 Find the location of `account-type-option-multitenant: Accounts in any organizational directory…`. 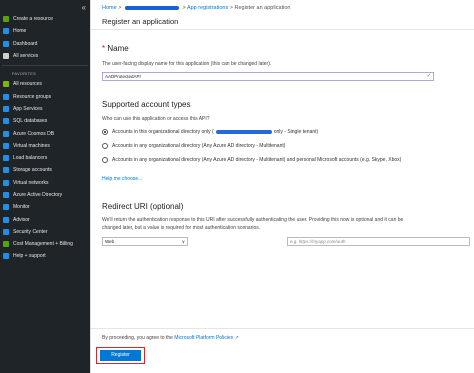

account-type-option-multitenant: Accounts in any organizational directory… is located at coordinates (193, 146).